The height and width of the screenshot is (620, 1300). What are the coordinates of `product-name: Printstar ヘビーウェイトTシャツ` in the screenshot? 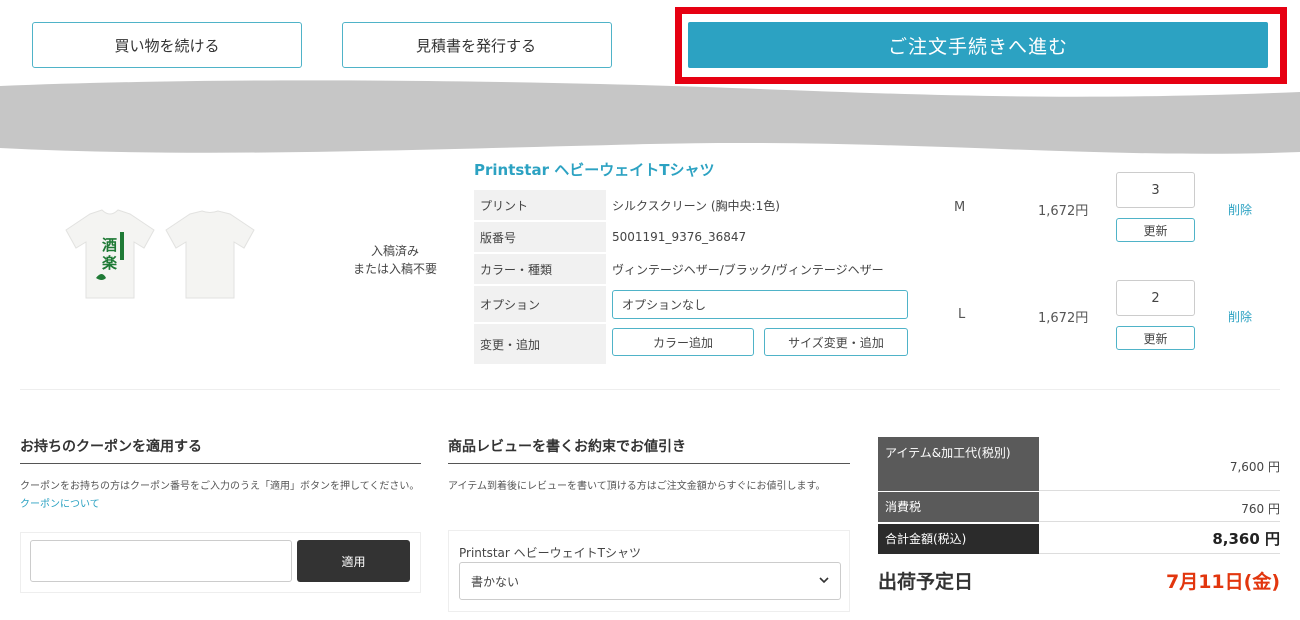 It's located at (594, 169).